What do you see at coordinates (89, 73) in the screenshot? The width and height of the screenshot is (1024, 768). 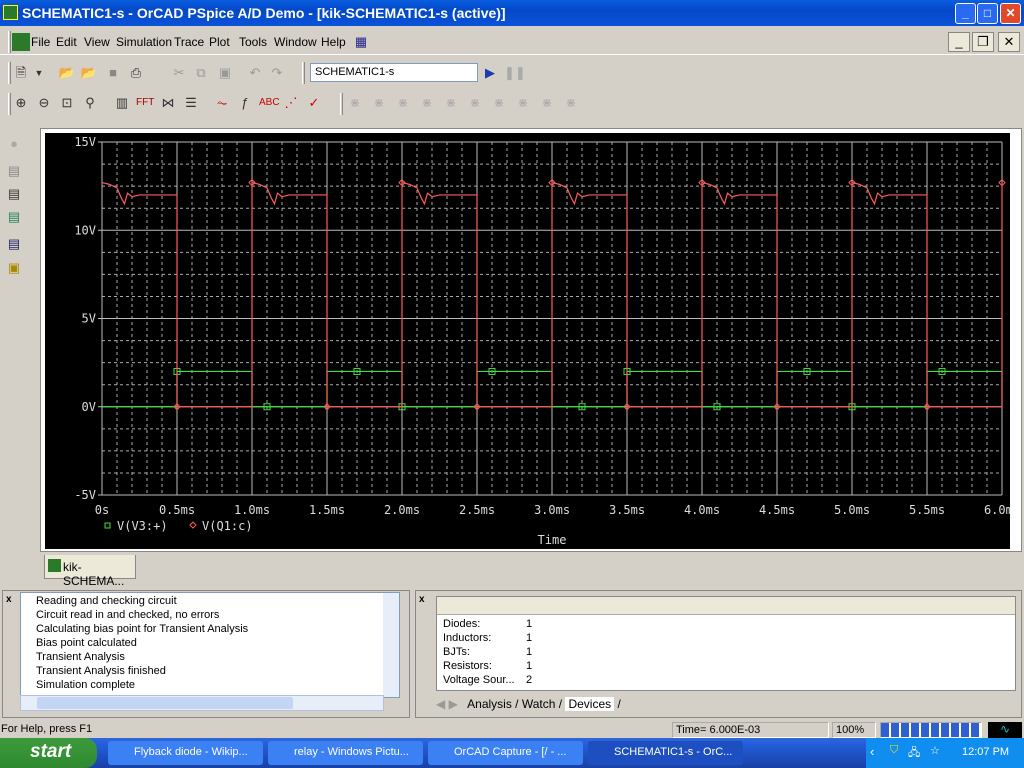 I see `append-icon: 📂` at bounding box center [89, 73].